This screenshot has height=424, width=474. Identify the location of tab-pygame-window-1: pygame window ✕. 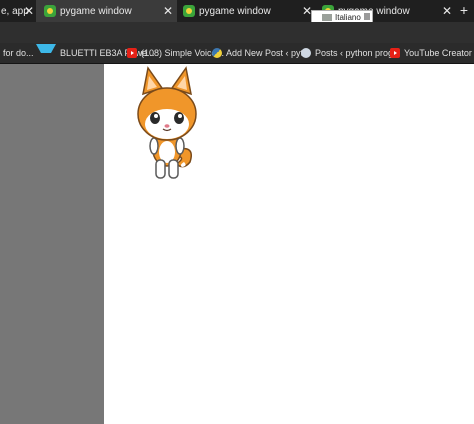
(106, 11).